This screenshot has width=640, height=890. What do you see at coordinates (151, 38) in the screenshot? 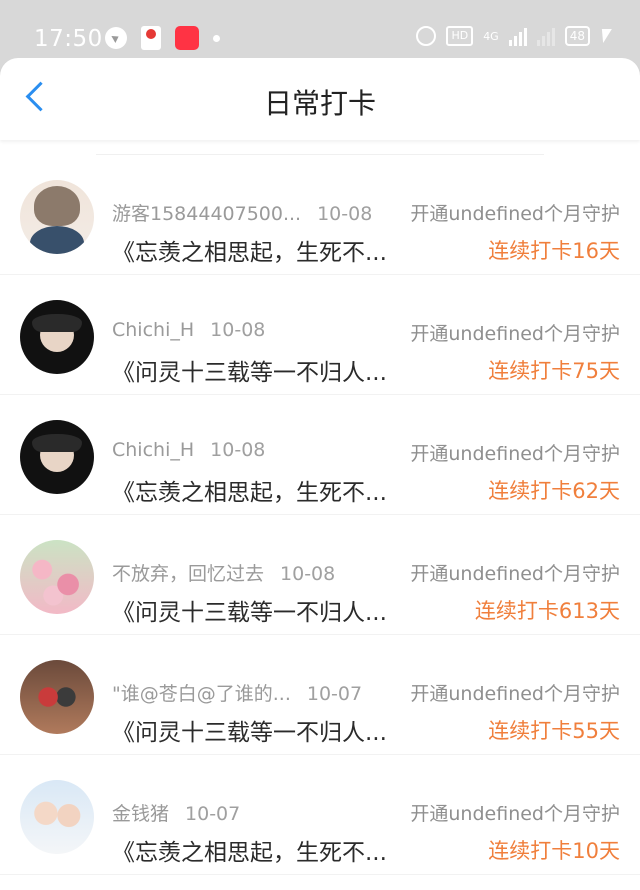
I see `map-app-icon` at bounding box center [151, 38].